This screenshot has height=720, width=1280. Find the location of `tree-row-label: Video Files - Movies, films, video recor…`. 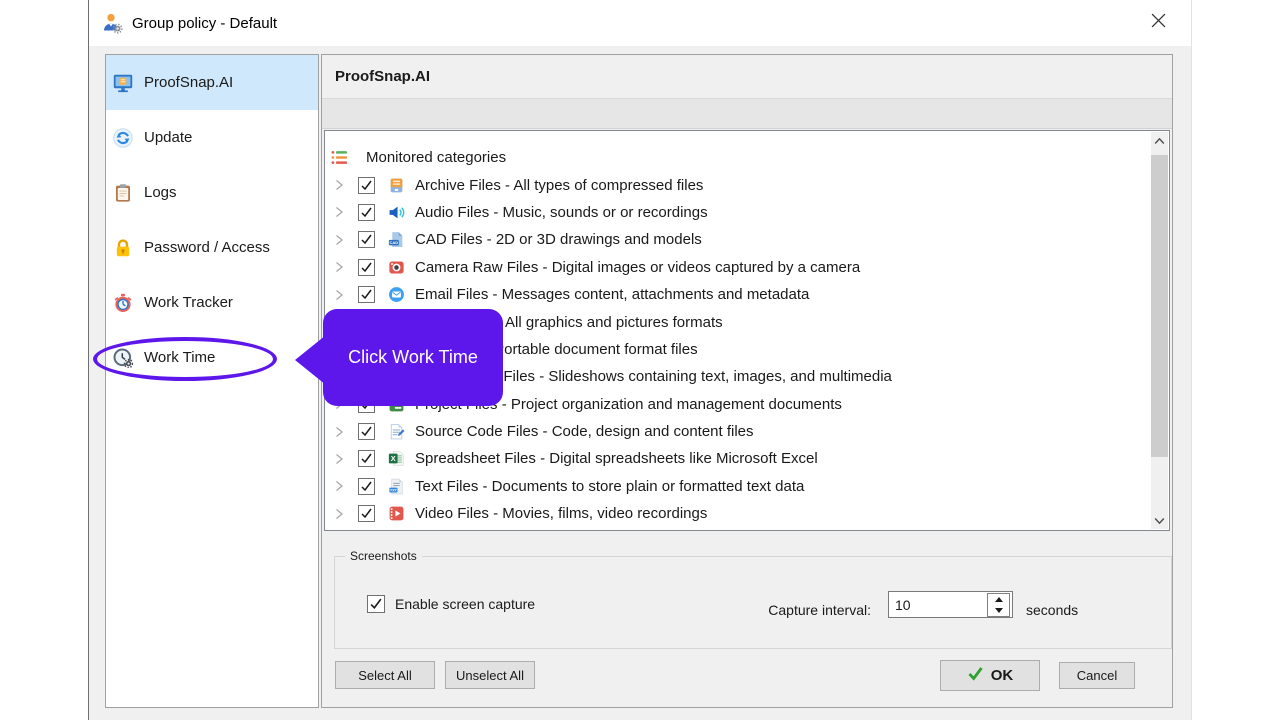

tree-row-label: Video Files - Movies, films, video recor… is located at coordinates (561, 514).